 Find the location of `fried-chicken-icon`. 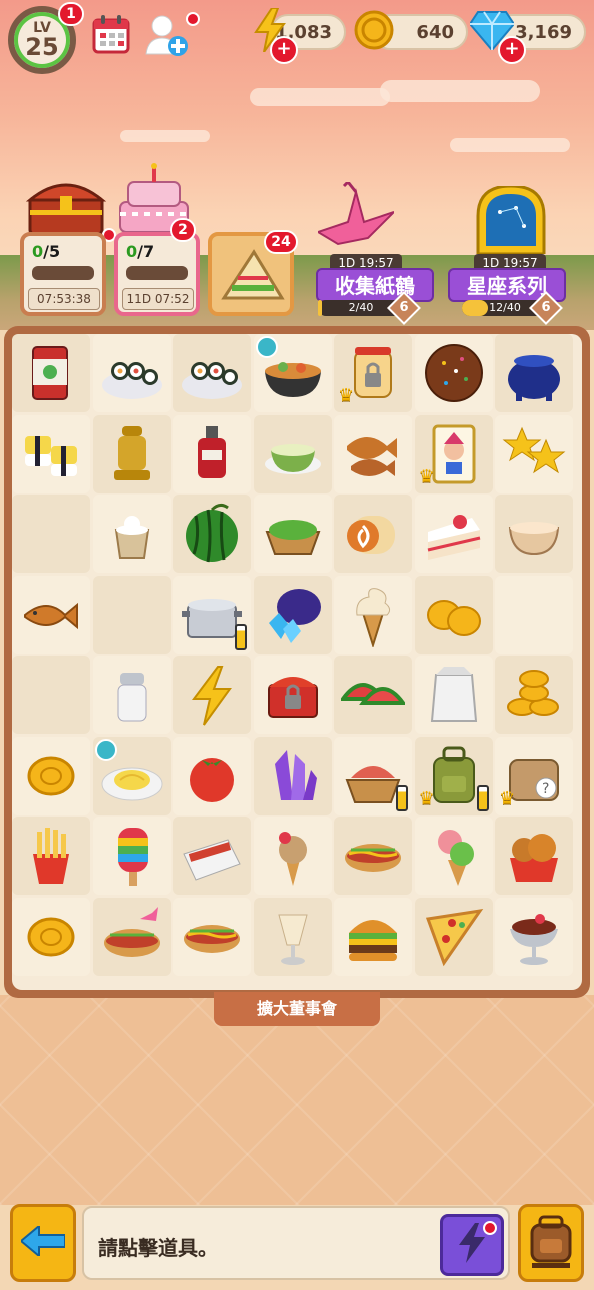

fried-chicken-icon is located at coordinates (534, 856).